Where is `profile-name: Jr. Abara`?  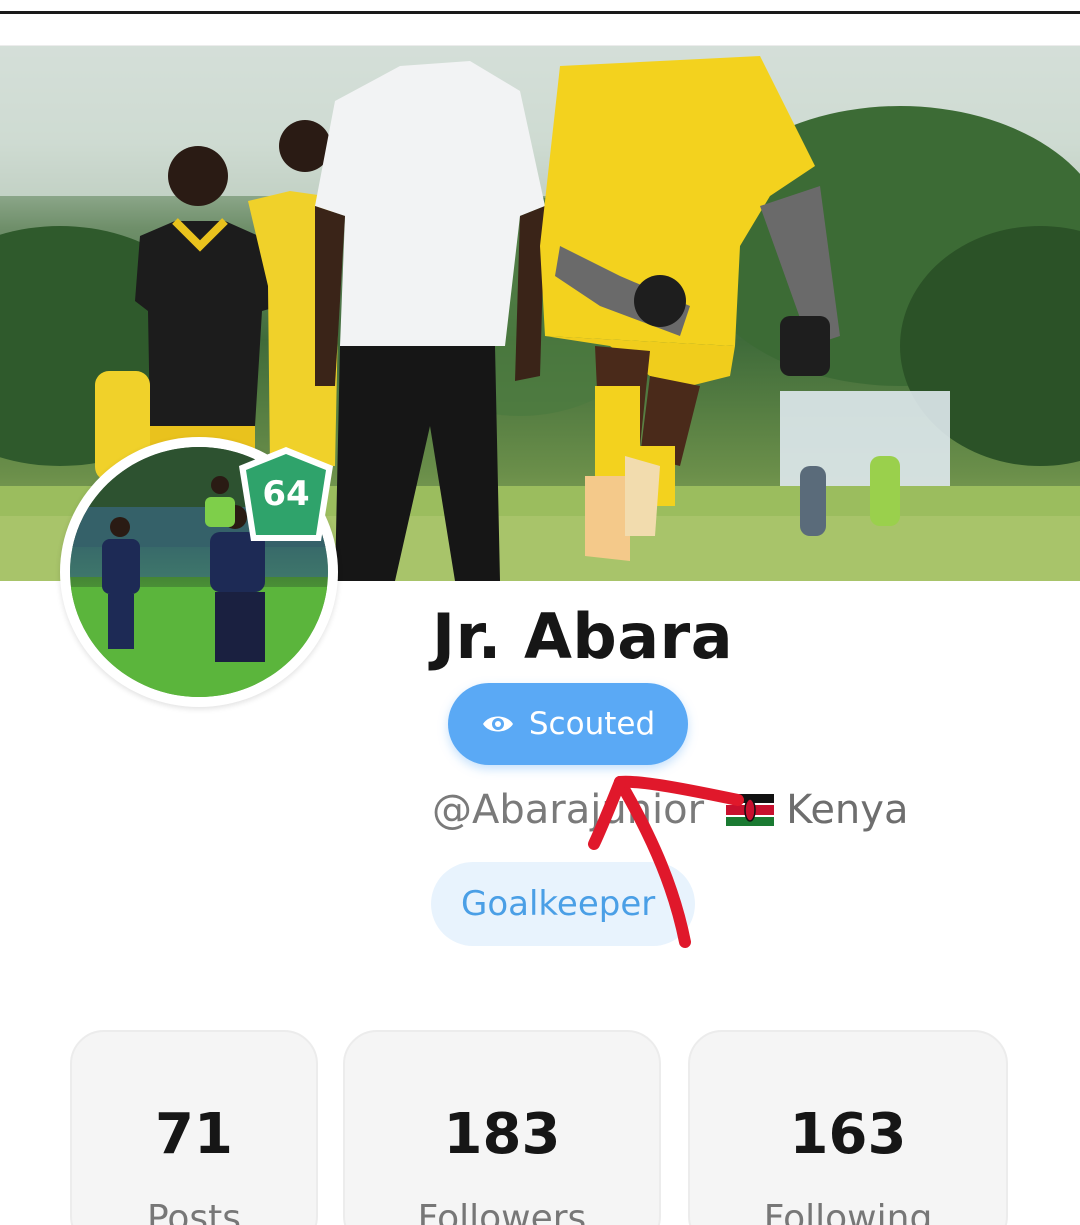 profile-name: Jr. Abara is located at coordinates (583, 636).